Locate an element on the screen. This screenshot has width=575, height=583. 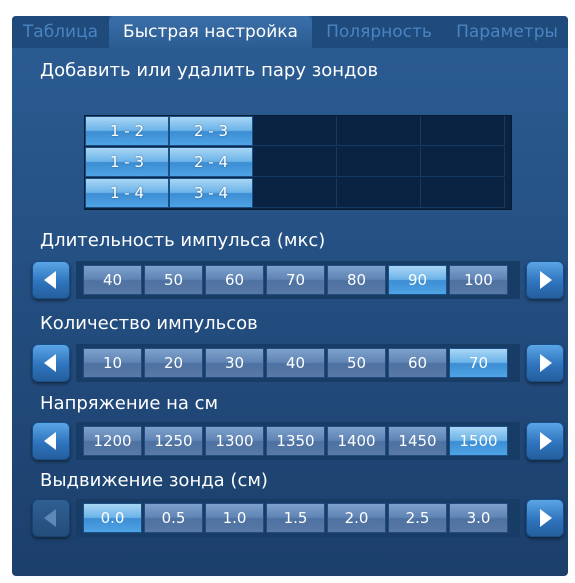
probe-extension-option: 0.5 is located at coordinates (173, 518).